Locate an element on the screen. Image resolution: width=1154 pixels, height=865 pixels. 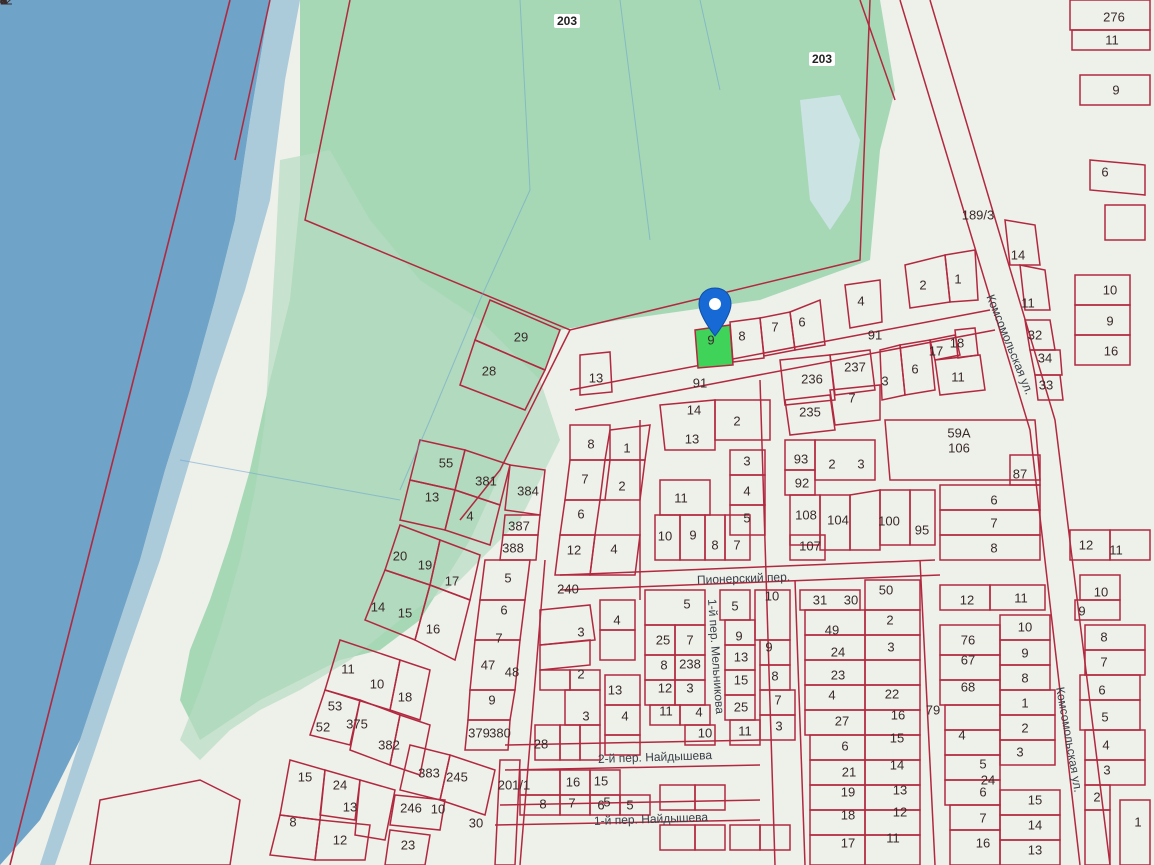
parcel-number-label: 388 is located at coordinates (513, 548).